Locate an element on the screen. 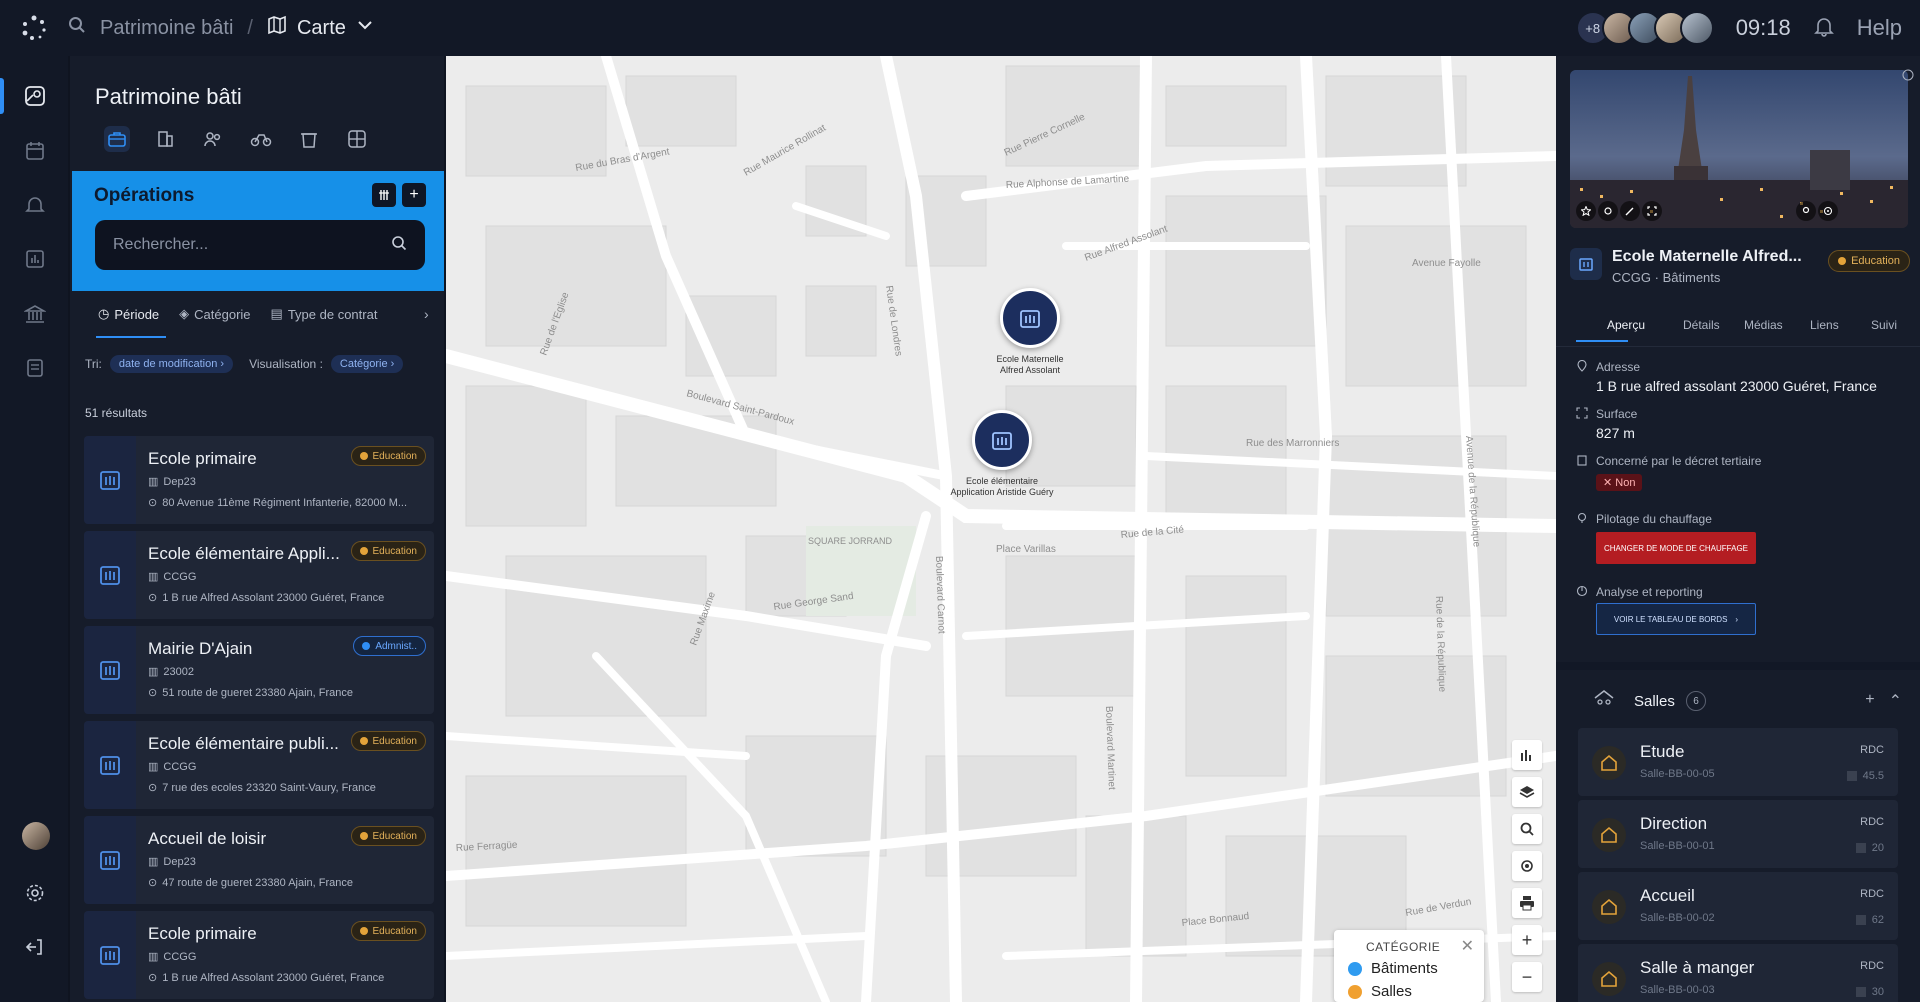  logout-icon is located at coordinates (35, 947).